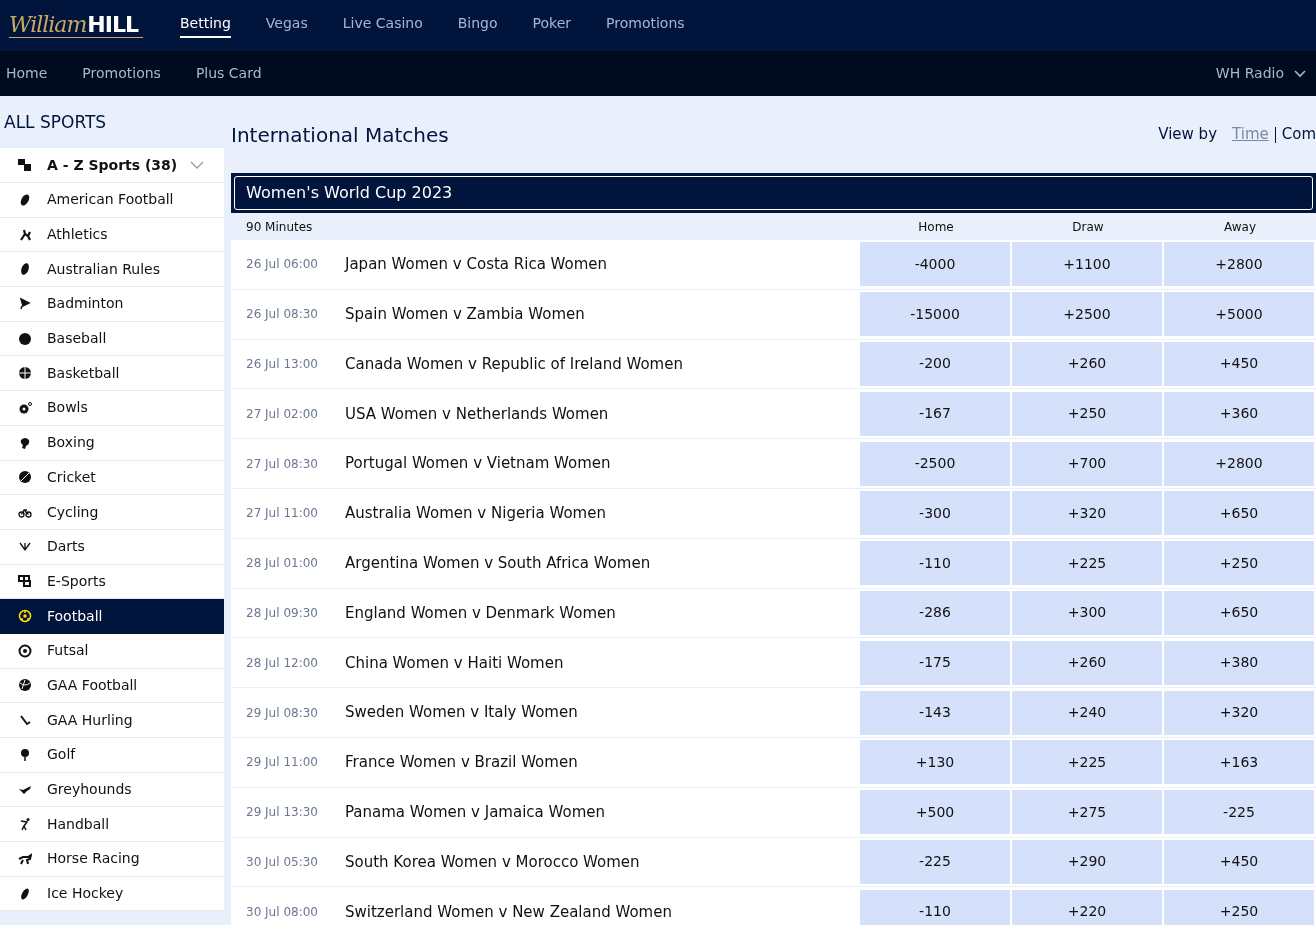 The width and height of the screenshot is (1316, 925). What do you see at coordinates (1260, 73) in the screenshot?
I see `radio-dropdown: WH Radio` at bounding box center [1260, 73].